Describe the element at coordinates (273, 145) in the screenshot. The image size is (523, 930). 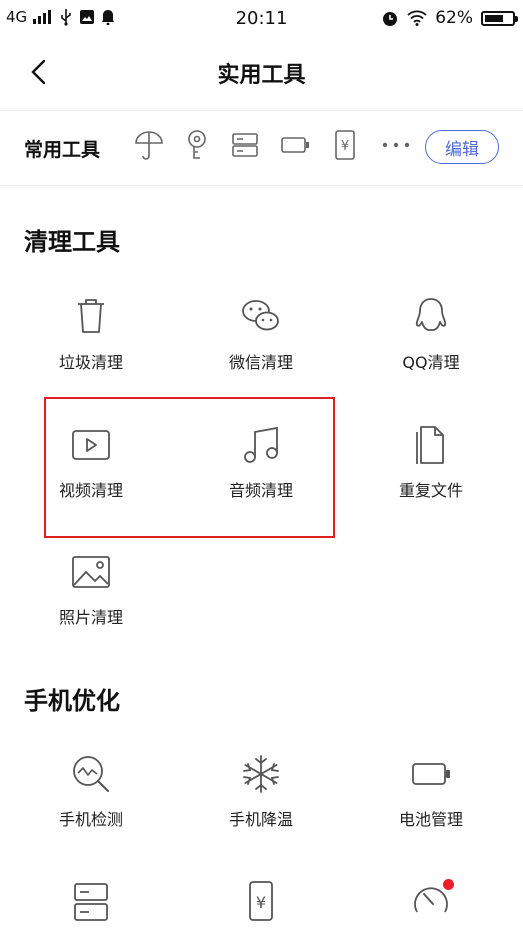
I see `common-tools-icons: ¥` at that location.